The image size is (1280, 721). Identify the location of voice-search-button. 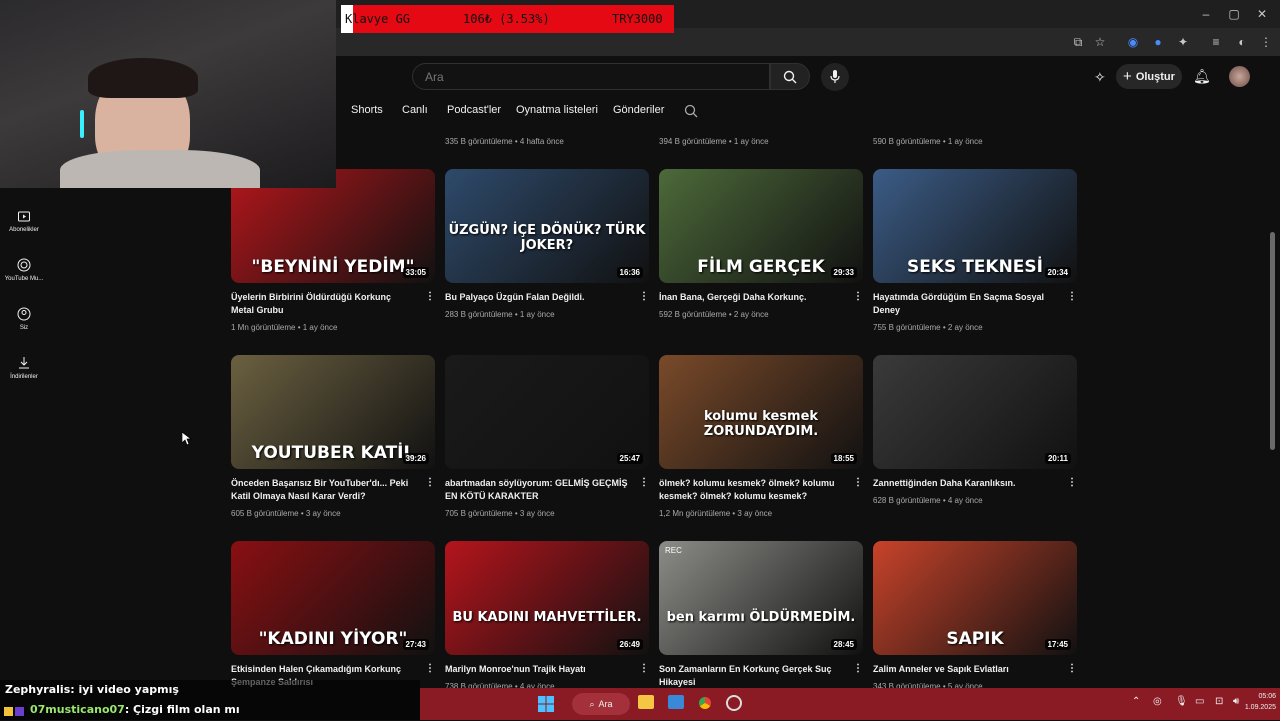
(835, 77).